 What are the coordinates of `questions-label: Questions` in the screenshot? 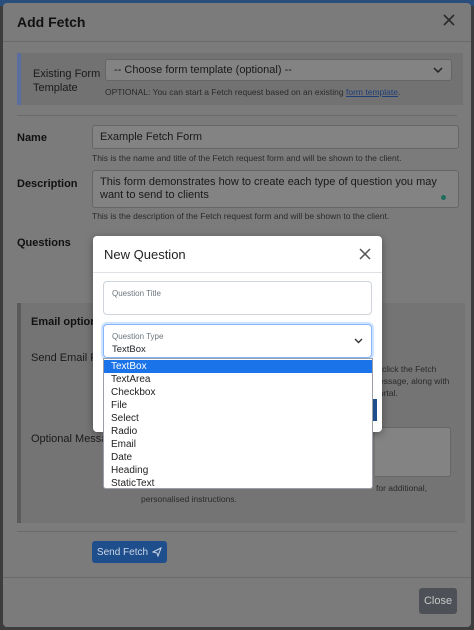 It's located at (44, 243).